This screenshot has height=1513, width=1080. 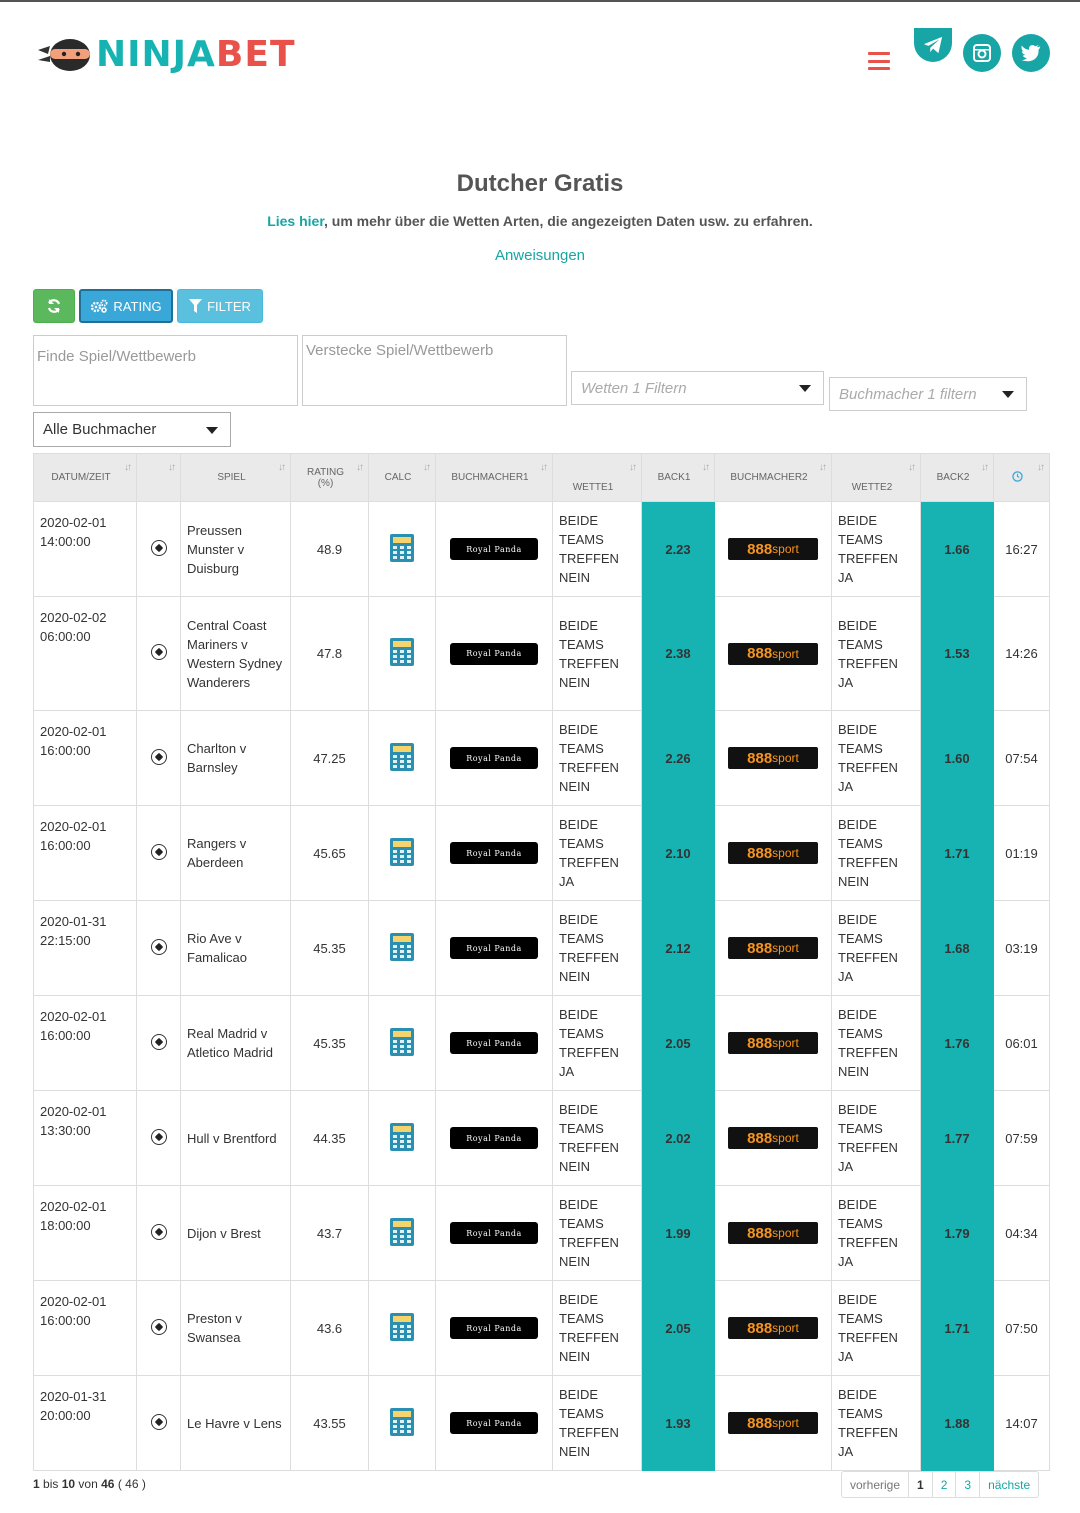 What do you see at coordinates (597, 477) in the screenshot?
I see `col-wette1: WETTE1 ↓↑` at bounding box center [597, 477].